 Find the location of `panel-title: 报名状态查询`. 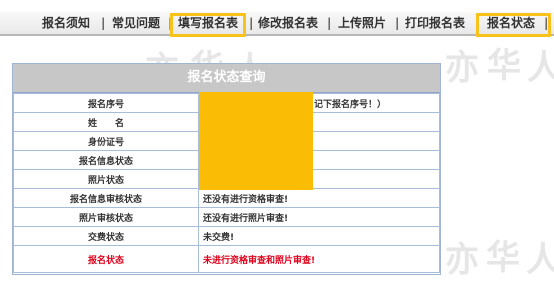

panel-title: 报名状态查询 is located at coordinates (226, 78).